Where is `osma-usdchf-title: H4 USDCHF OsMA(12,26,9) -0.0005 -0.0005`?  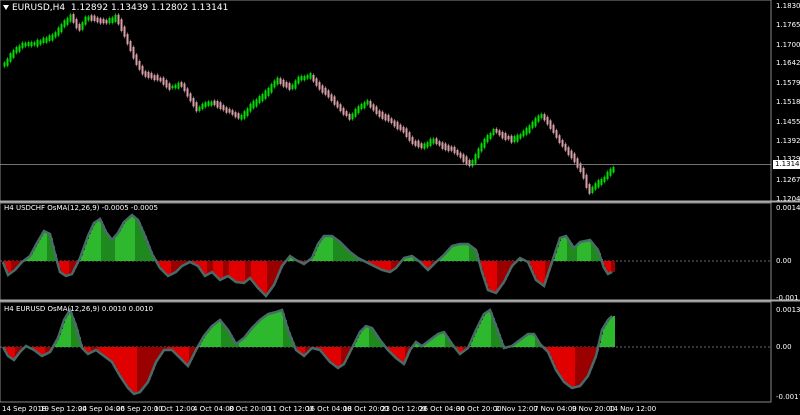 osma-usdchf-title: H4 USDCHF OsMA(12,26,9) -0.0005 -0.0005 is located at coordinates (81, 208).